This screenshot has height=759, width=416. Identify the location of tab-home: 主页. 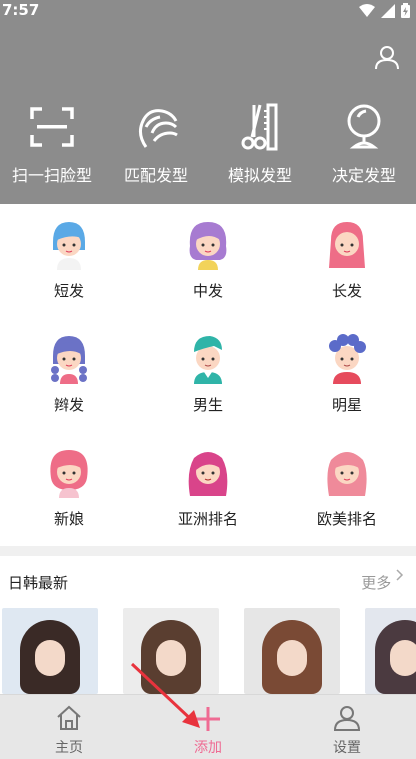
(69, 727).